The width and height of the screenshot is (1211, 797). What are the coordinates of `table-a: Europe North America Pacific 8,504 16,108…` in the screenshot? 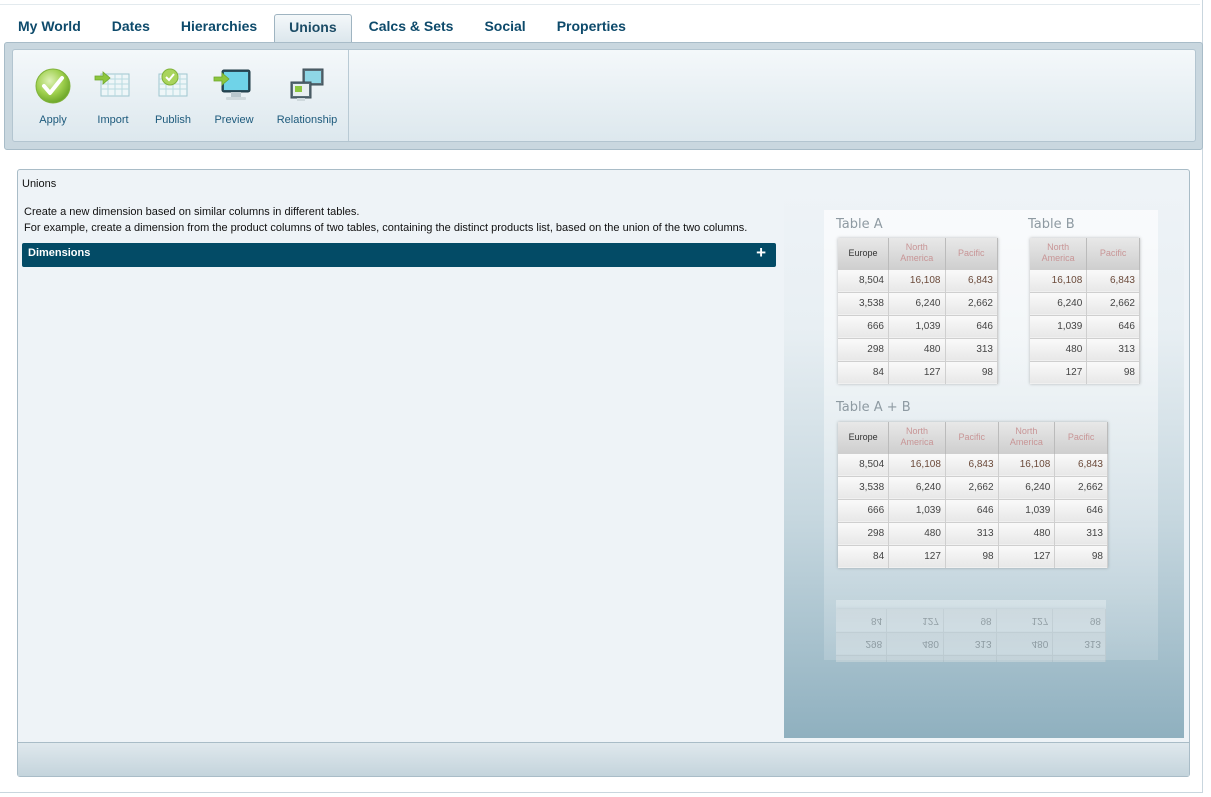 It's located at (918, 311).